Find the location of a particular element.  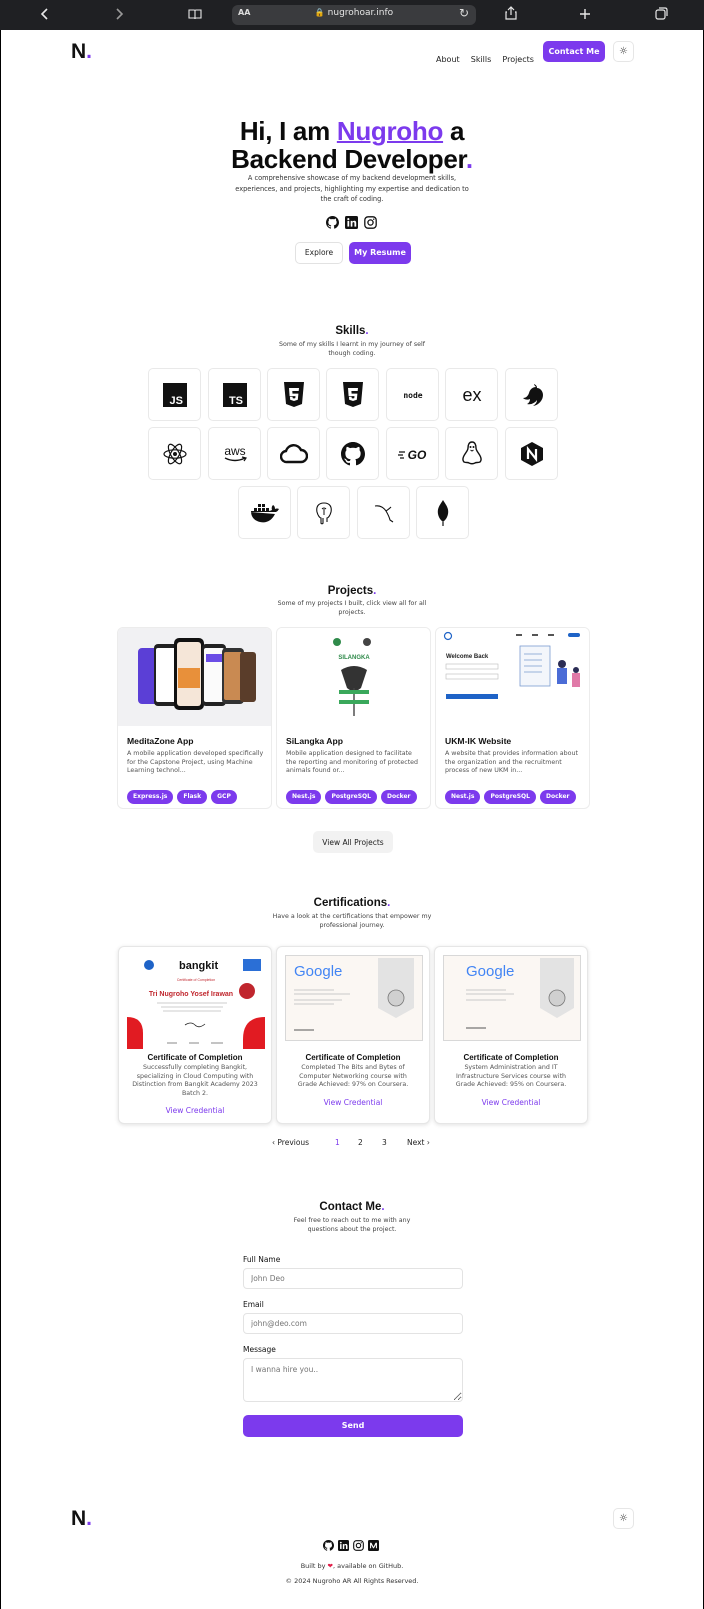

skill-mysql is located at coordinates (383, 512).